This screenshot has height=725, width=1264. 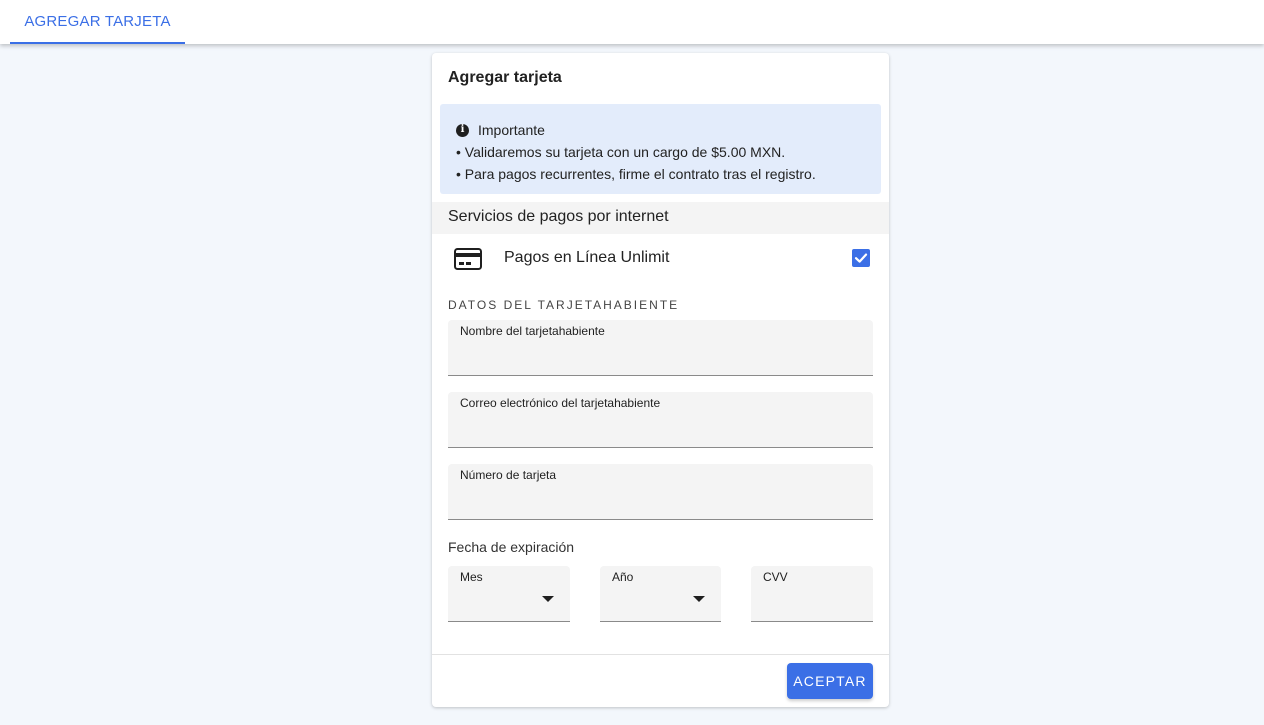 I want to click on footer-divider, so click(x=660, y=654).